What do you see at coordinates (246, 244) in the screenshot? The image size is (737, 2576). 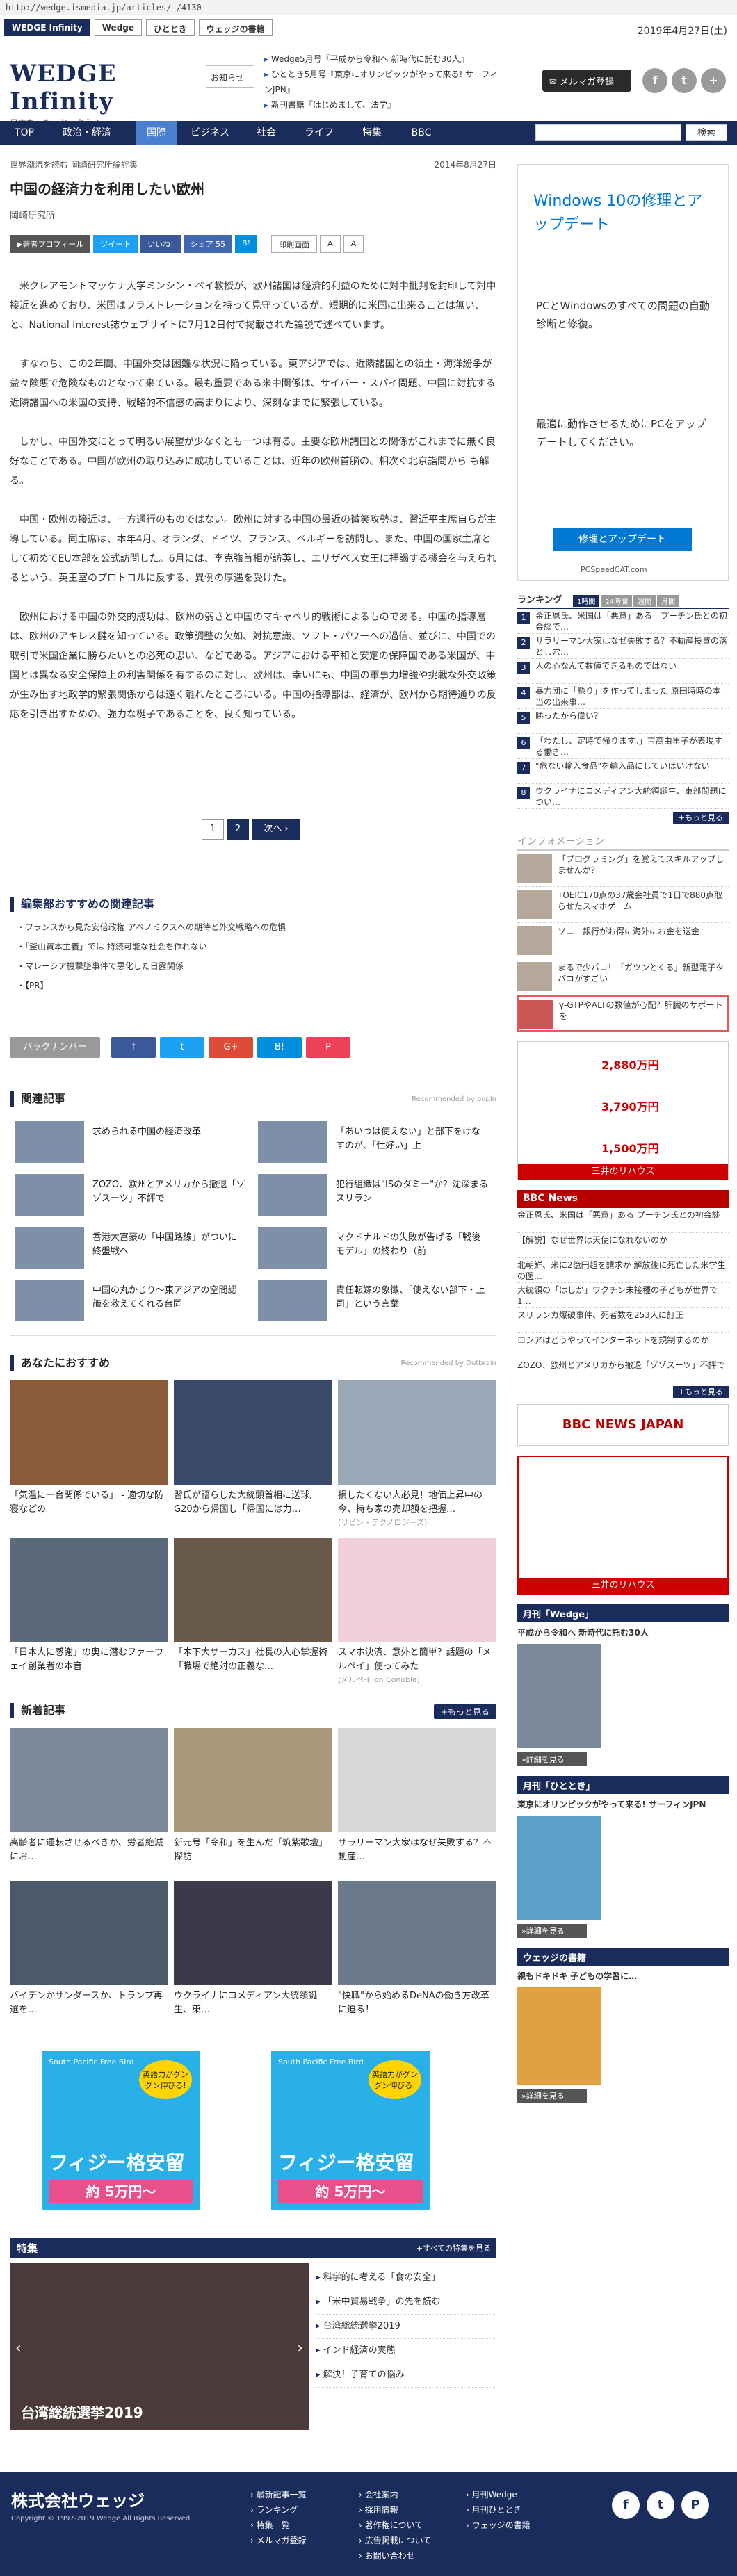 I see `hatena-button: B!` at bounding box center [246, 244].